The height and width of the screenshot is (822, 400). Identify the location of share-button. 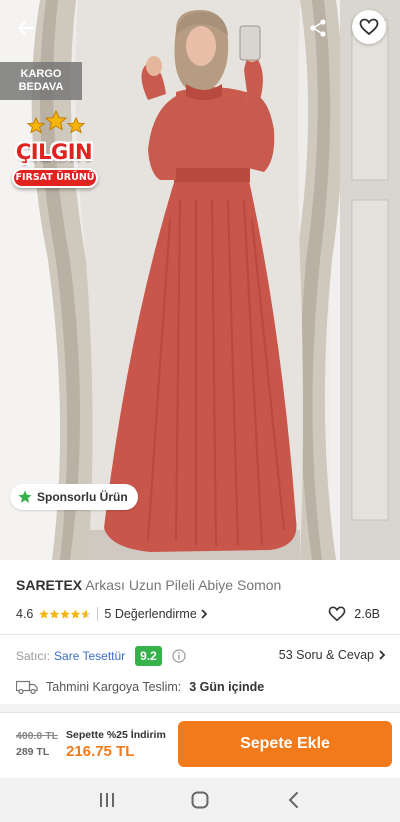
(318, 28).